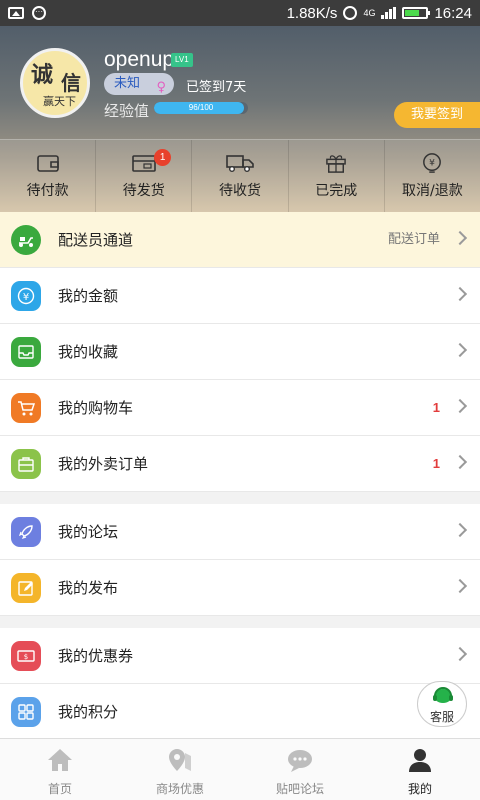 This screenshot has width=480, height=800. What do you see at coordinates (96, 656) in the screenshot?
I see `coupons-label: 我的优惠券` at bounding box center [96, 656].